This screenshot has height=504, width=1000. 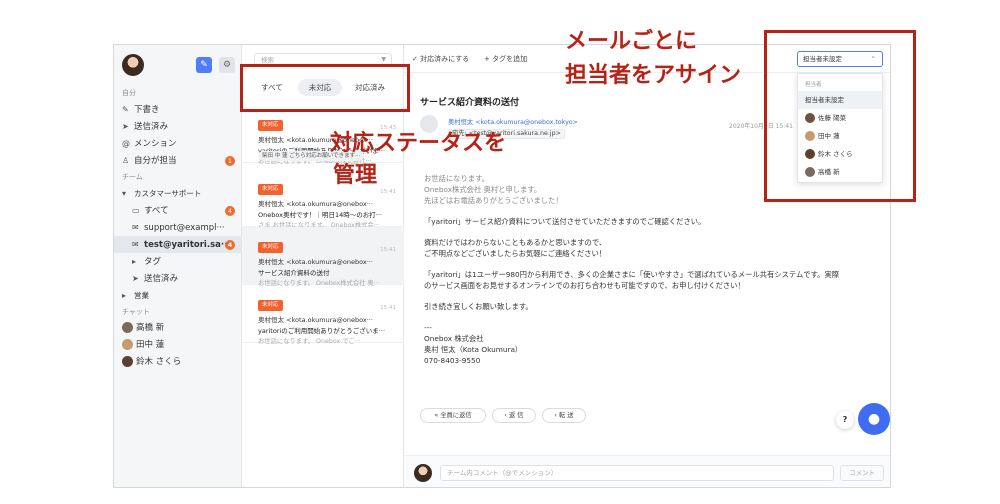 I want to click on sidebar-header: ✎ ⚙, so click(x=177, y=65).